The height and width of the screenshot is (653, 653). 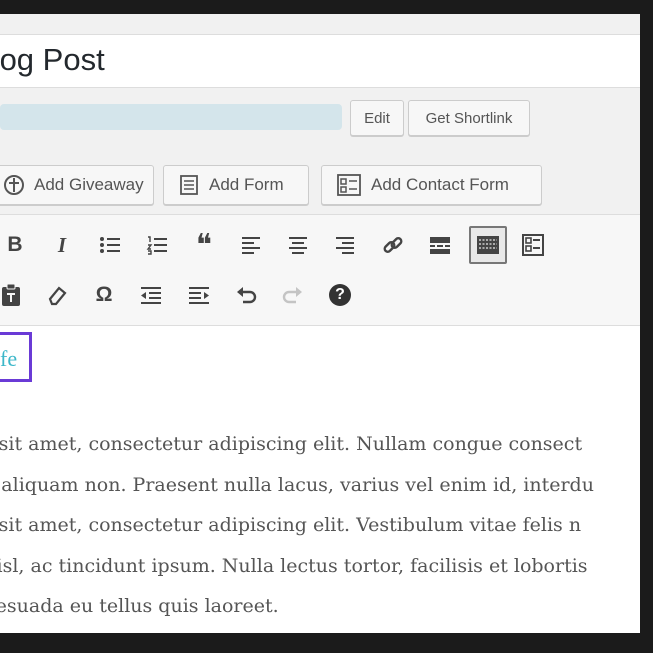 What do you see at coordinates (345, 245) in the screenshot?
I see `align-right-icon` at bounding box center [345, 245].